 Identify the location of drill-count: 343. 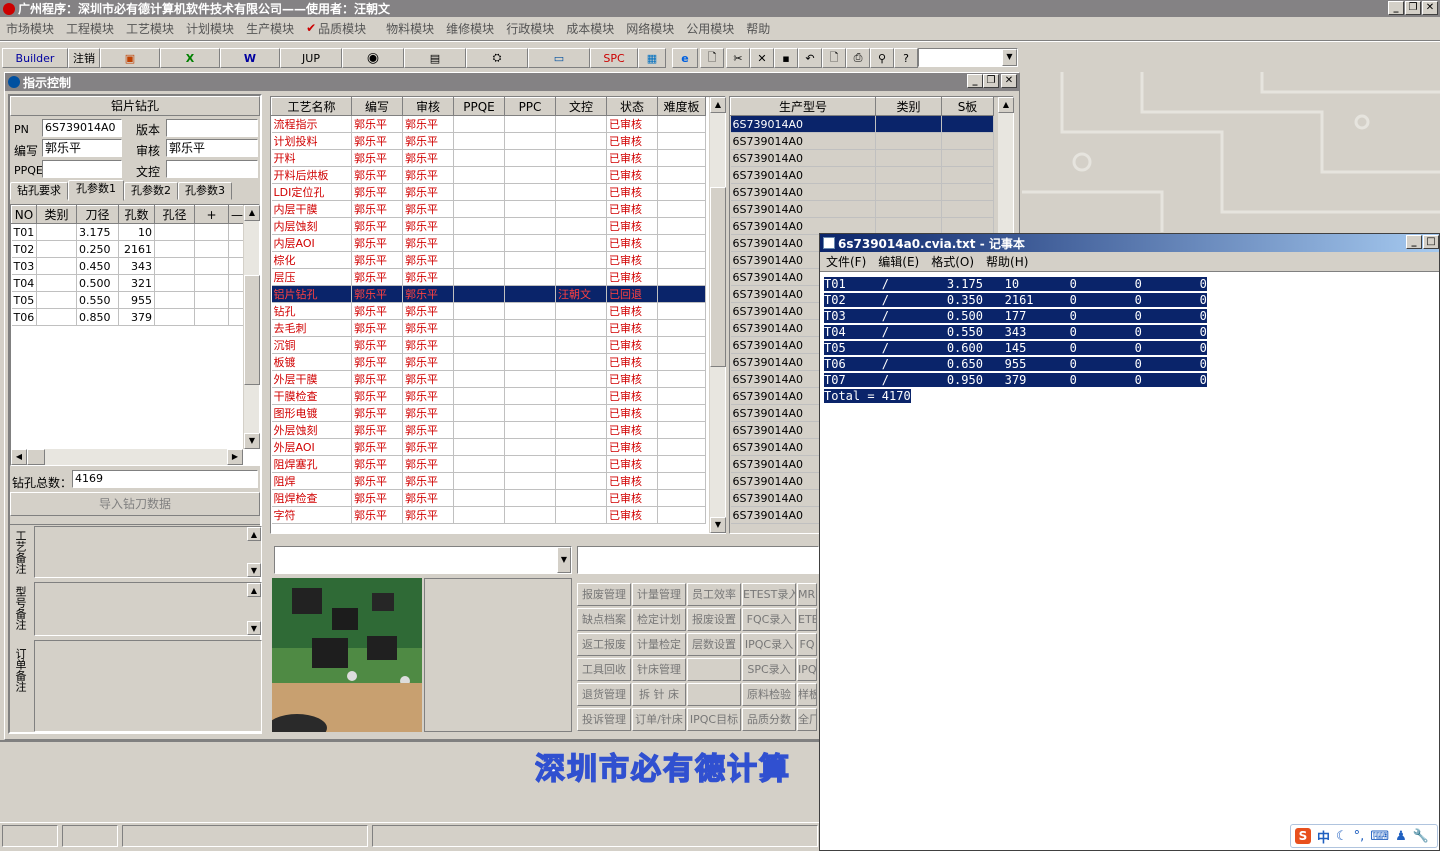
(136, 266).